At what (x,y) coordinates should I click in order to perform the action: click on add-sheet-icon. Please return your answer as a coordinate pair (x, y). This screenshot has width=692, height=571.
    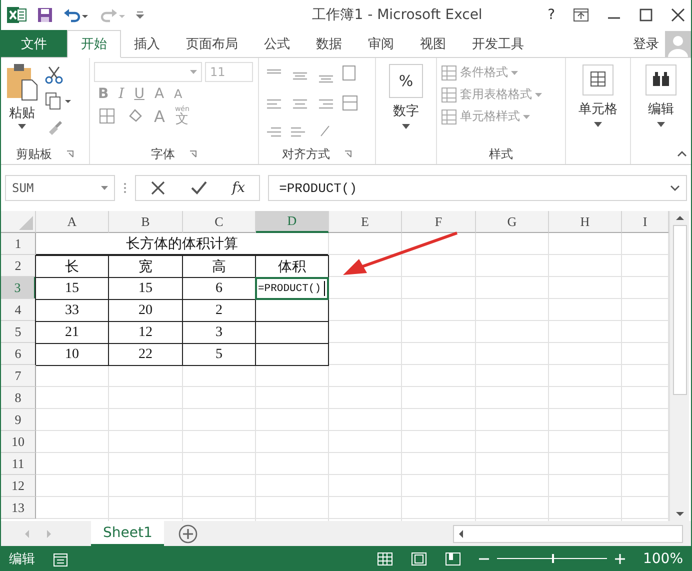
    Looking at the image, I should click on (188, 534).